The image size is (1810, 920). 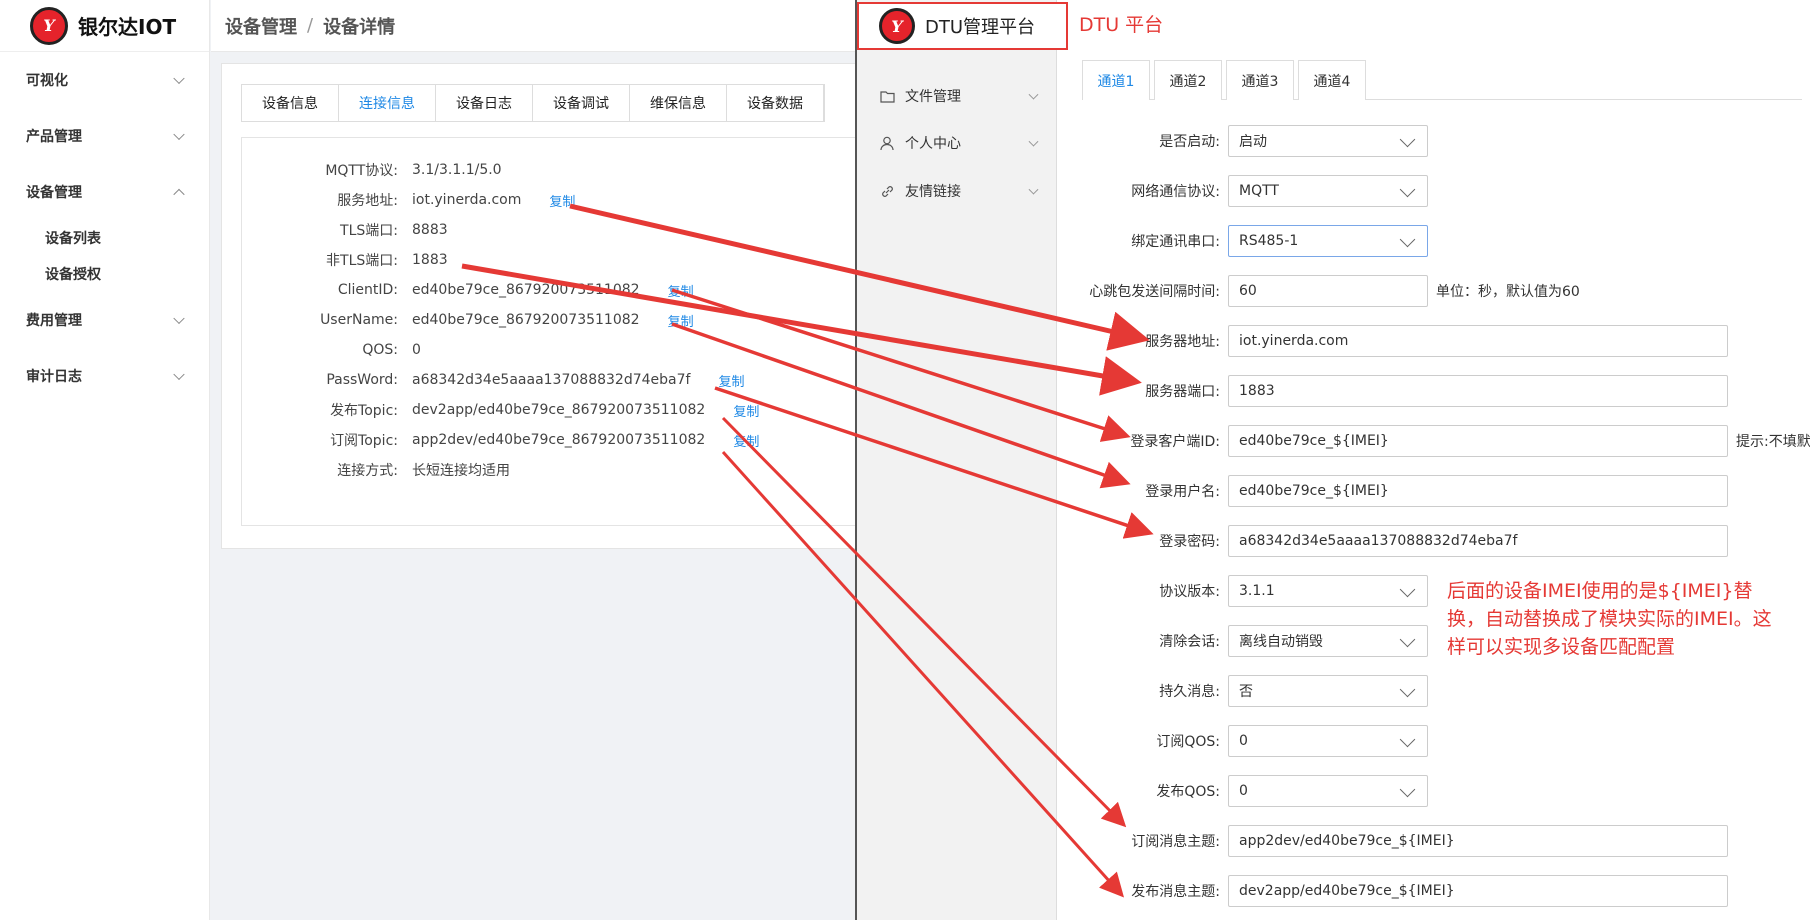 What do you see at coordinates (933, 97) in the screenshot?
I see `rmenu-label: 文件管理` at bounding box center [933, 97].